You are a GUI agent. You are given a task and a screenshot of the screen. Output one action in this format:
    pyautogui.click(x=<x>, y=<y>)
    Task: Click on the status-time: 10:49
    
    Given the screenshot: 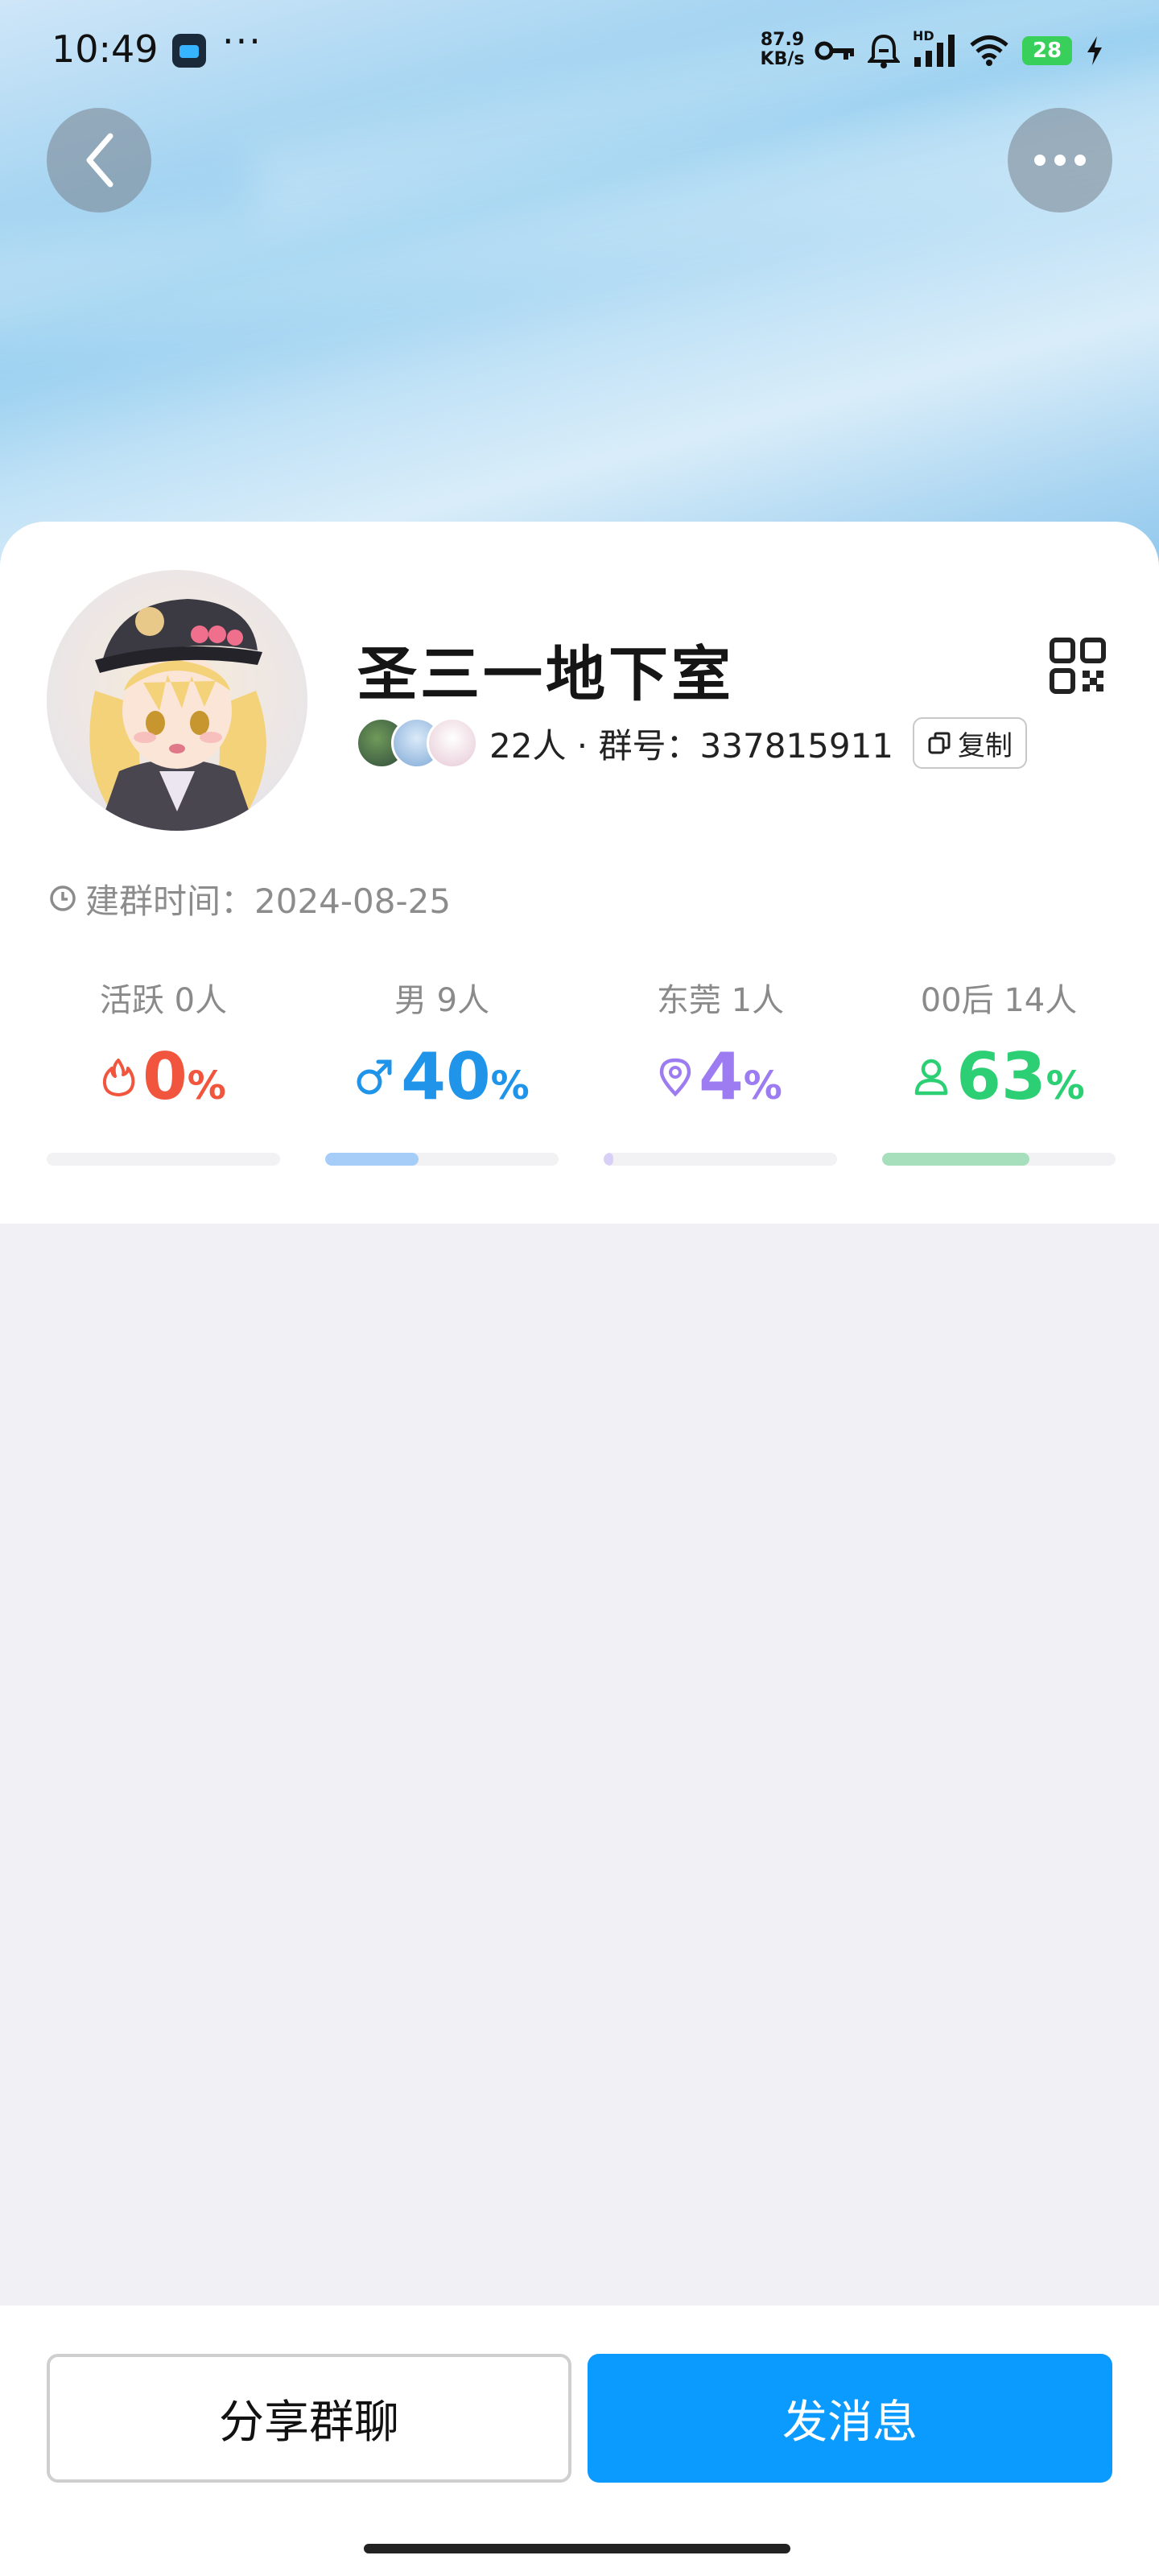 What is the action you would take?
    pyautogui.click(x=105, y=49)
    